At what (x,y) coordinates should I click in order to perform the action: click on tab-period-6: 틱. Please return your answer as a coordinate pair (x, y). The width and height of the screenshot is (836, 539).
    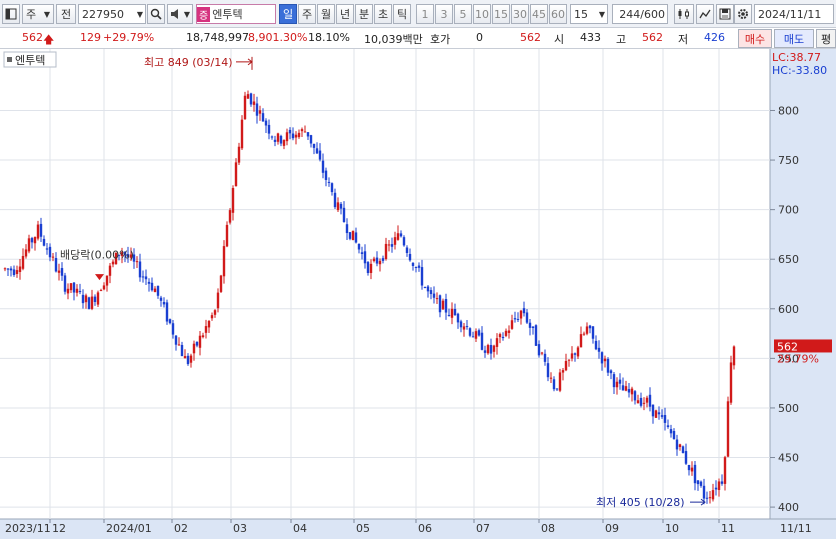
    Looking at the image, I should click on (402, 14).